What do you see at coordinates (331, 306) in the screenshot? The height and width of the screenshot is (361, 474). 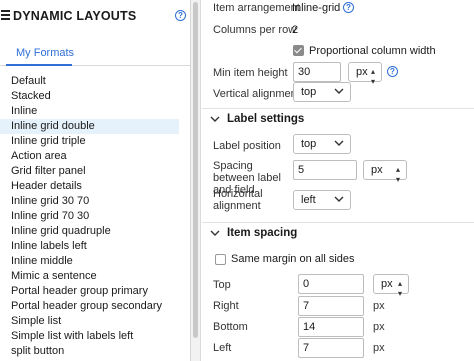 I see `right-margin-input: 7` at bounding box center [331, 306].